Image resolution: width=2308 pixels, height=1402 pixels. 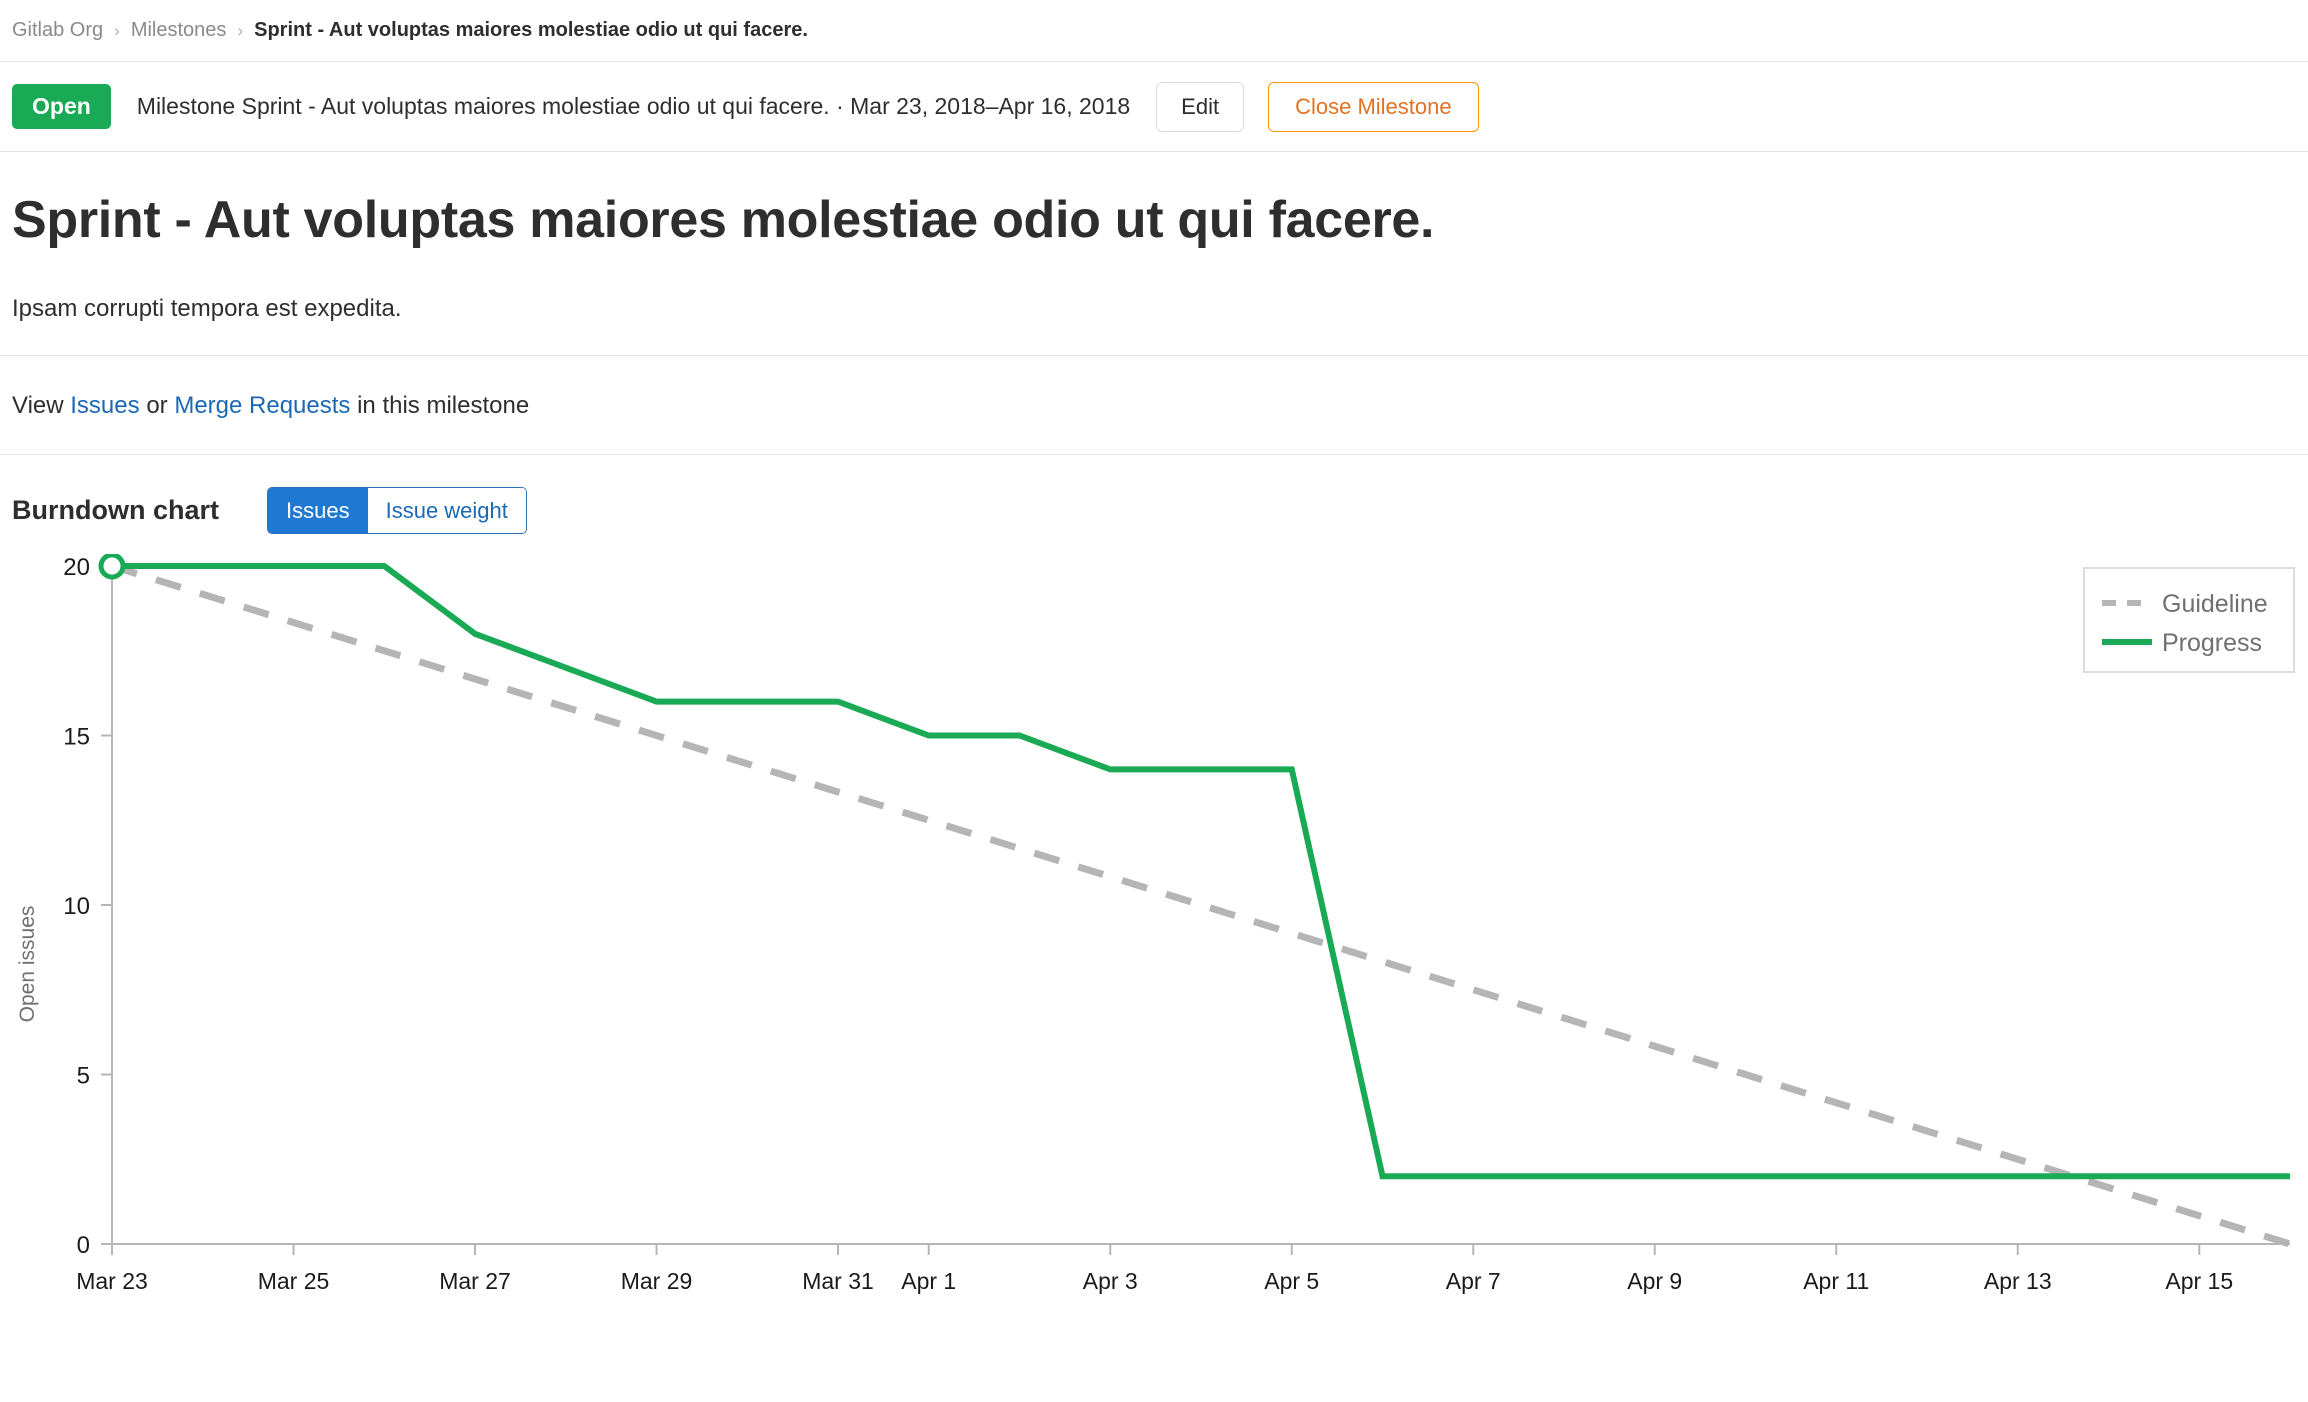 I want to click on merge-requests-link: Merge Requests, so click(x=262, y=405).